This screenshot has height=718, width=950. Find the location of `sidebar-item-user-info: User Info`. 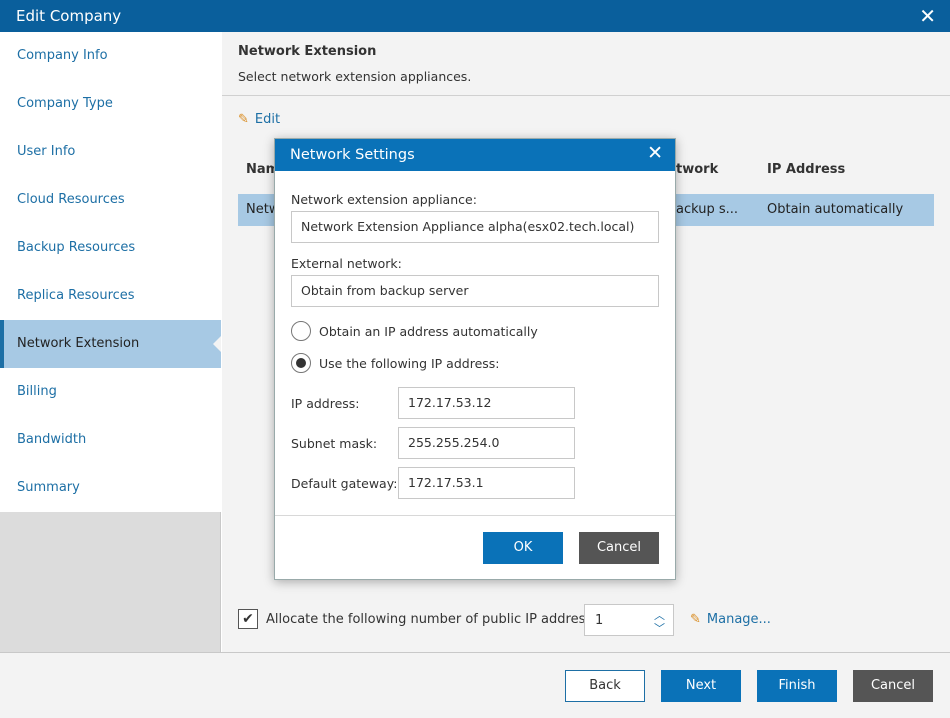

sidebar-item-user-info: User Info is located at coordinates (110, 152).